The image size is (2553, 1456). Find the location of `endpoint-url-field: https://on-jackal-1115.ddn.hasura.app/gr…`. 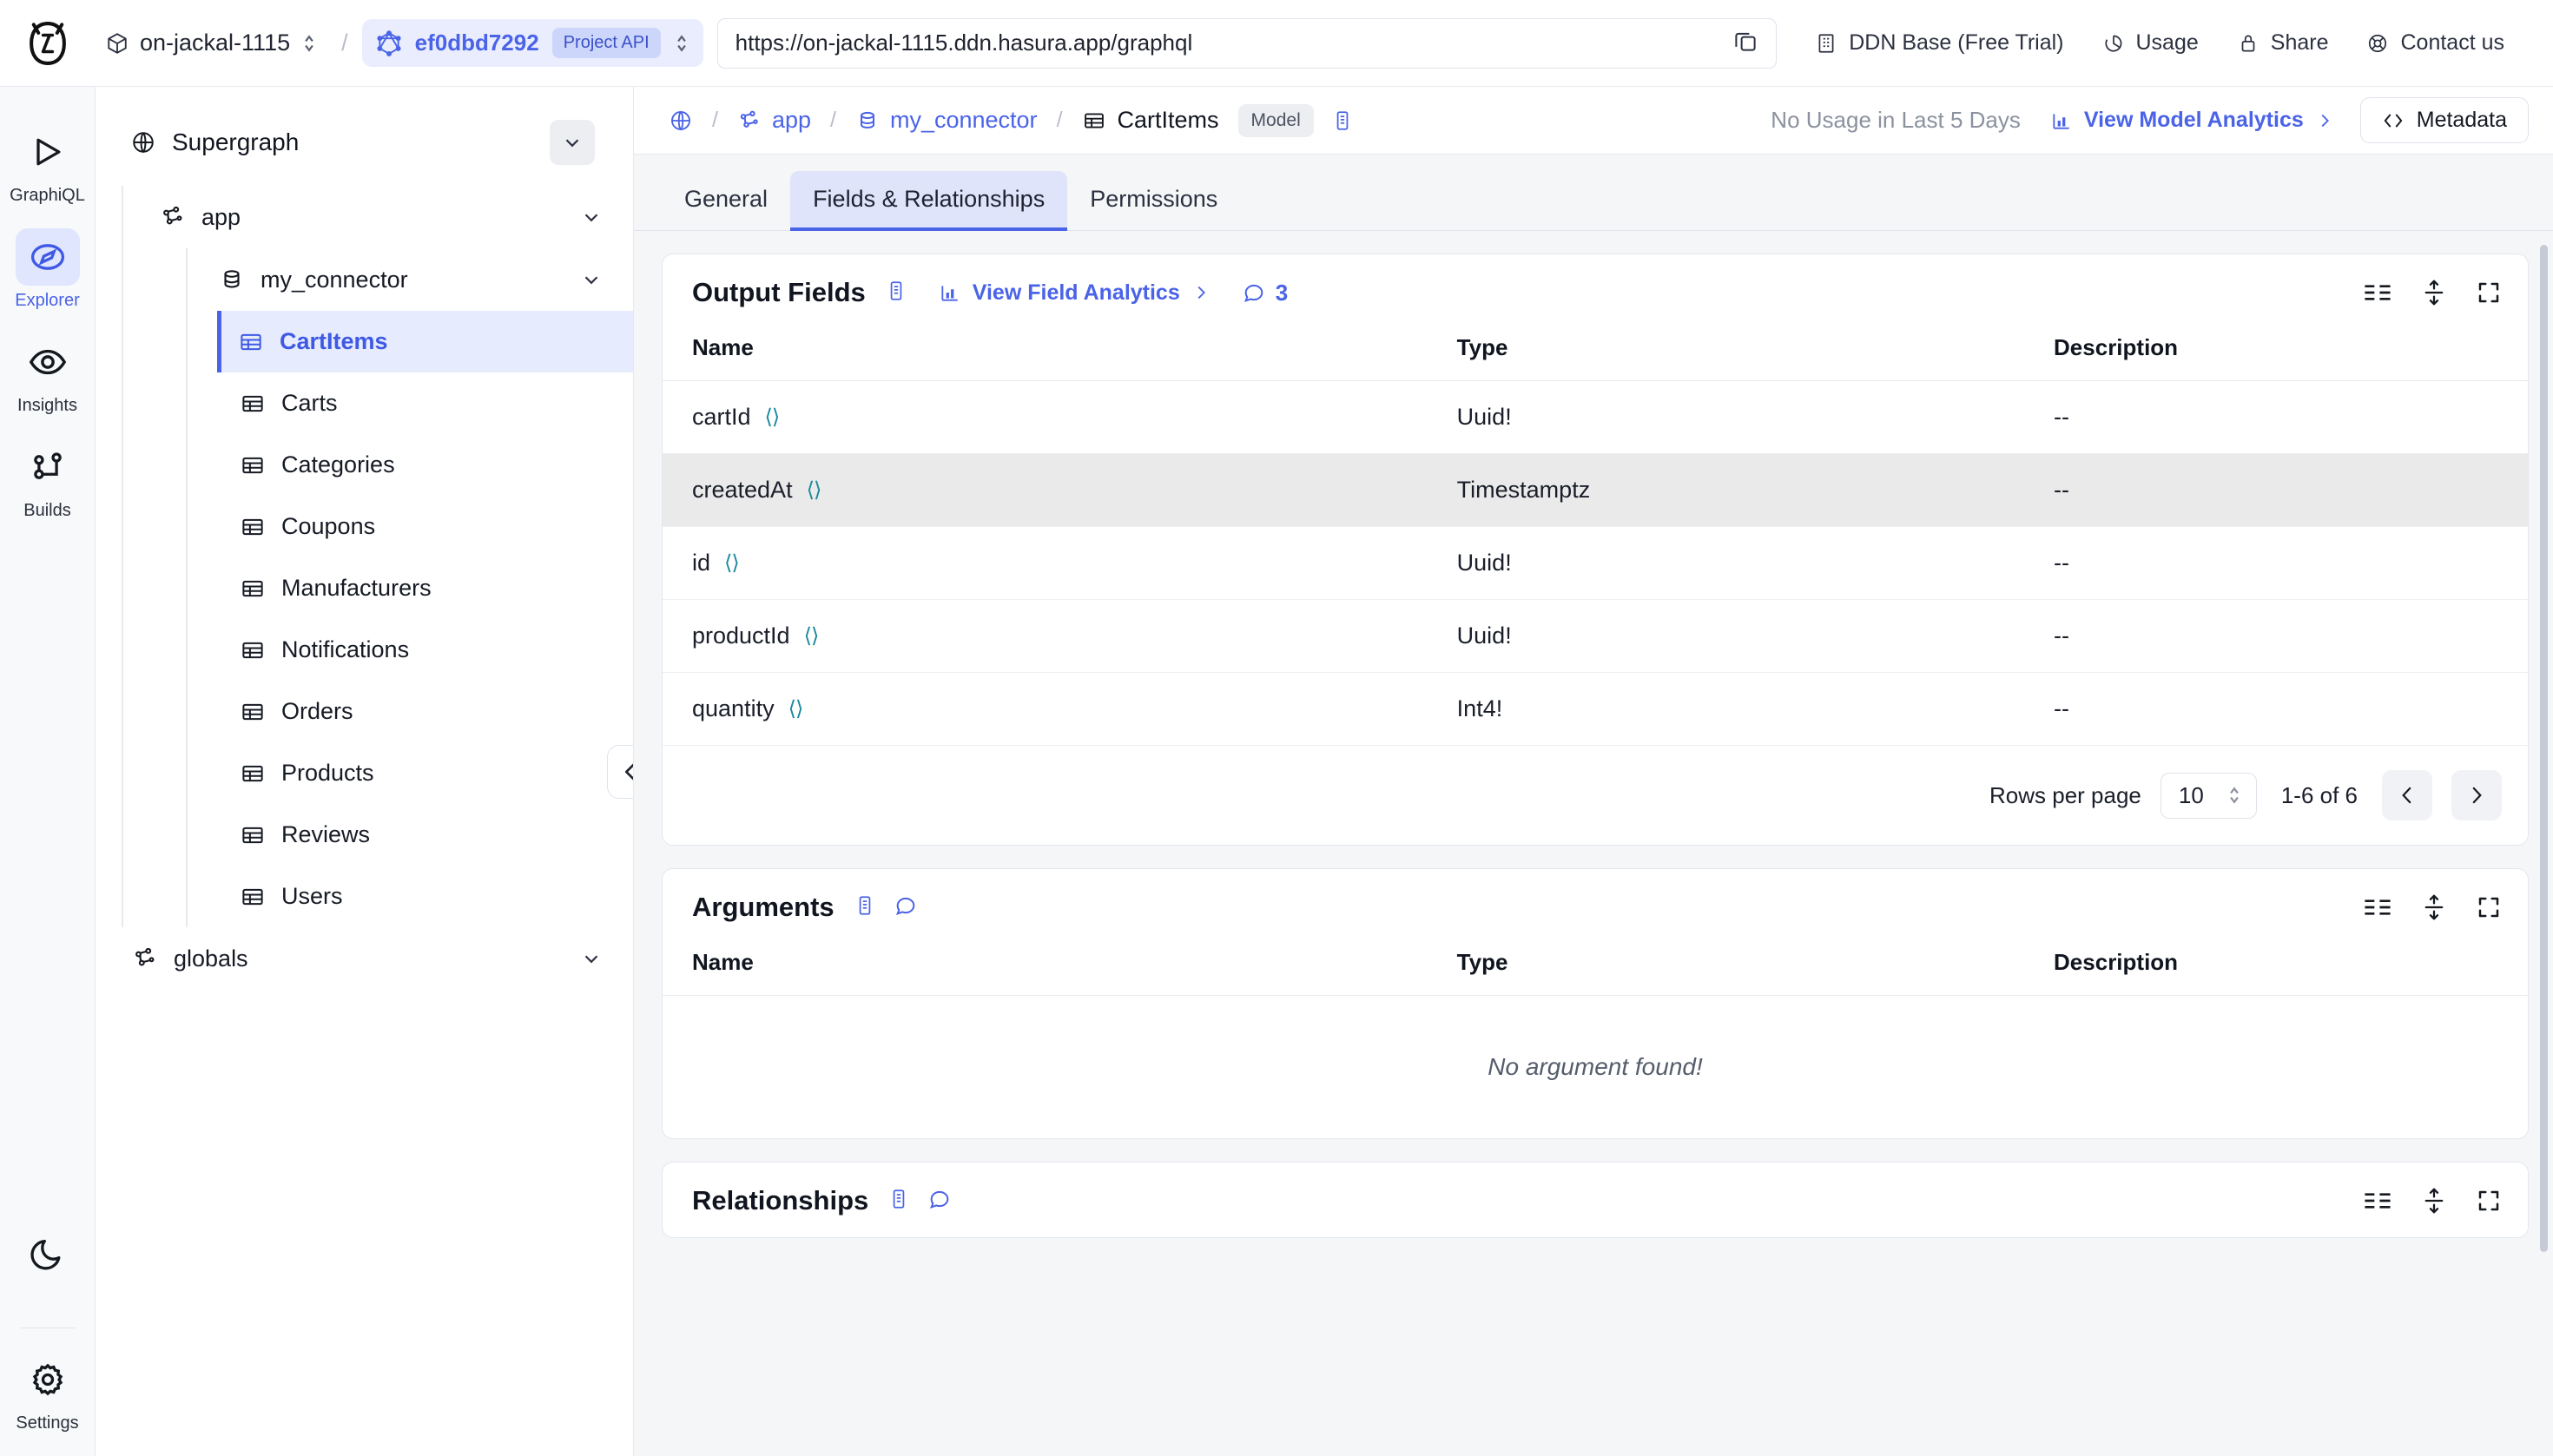

endpoint-url-field: https://on-jackal-1115.ddn.hasura.app/gr… is located at coordinates (1247, 43).